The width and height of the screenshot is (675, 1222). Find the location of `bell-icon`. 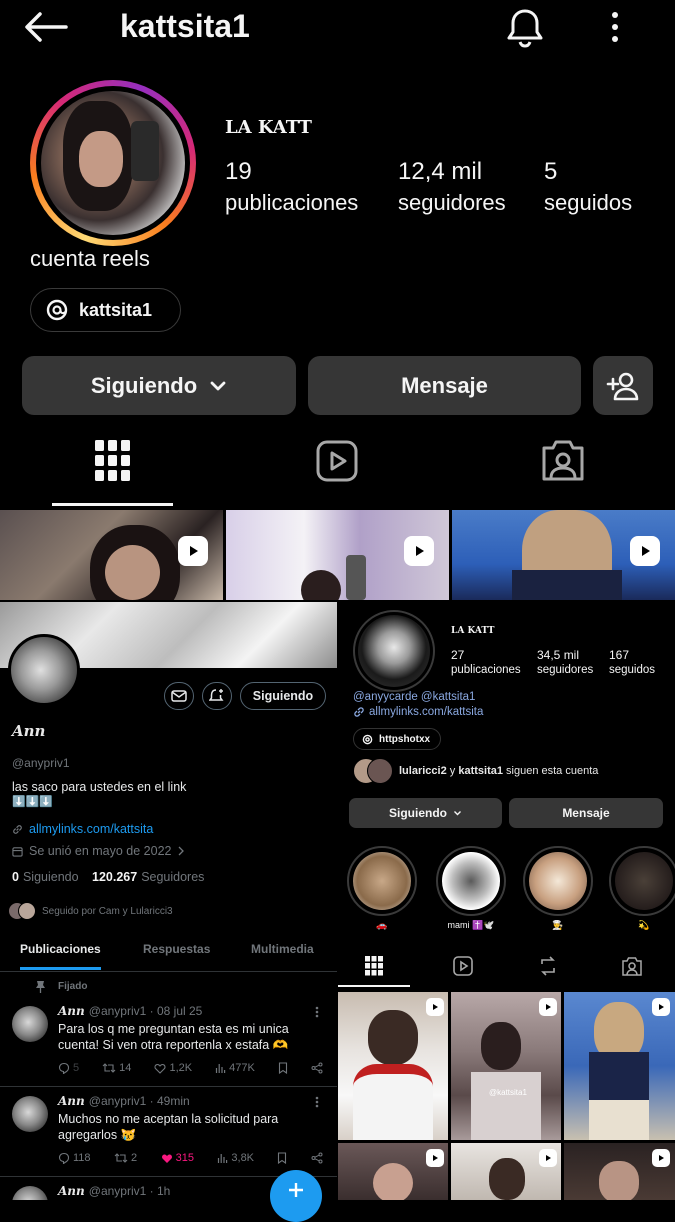

bell-icon is located at coordinates (525, 28).